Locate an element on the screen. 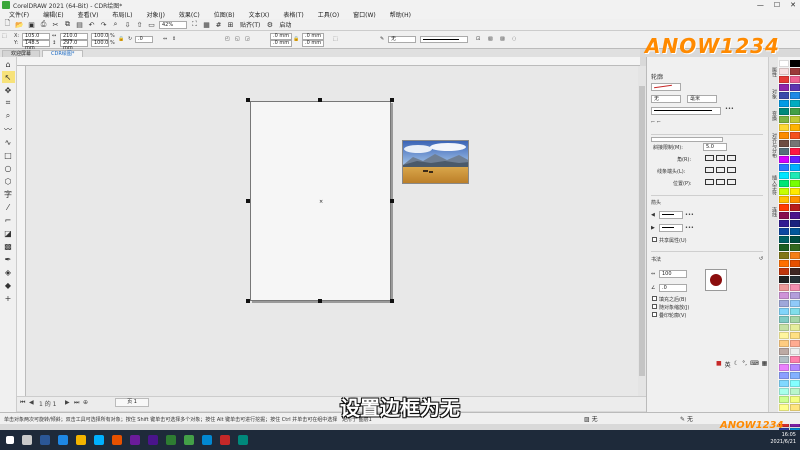 The image size is (800, 450). moon-icon: ☾ is located at coordinates (736, 365).